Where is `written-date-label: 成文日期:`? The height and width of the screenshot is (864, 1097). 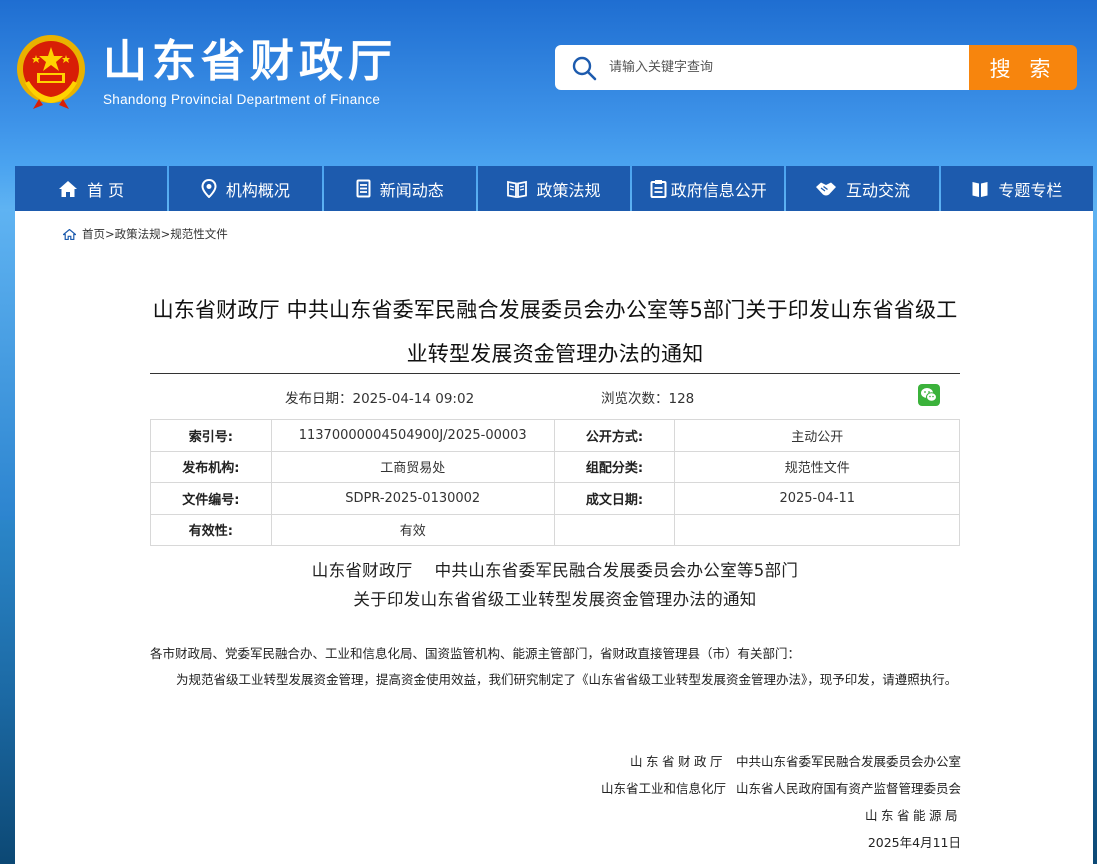 written-date-label: 成文日期: is located at coordinates (614, 498).